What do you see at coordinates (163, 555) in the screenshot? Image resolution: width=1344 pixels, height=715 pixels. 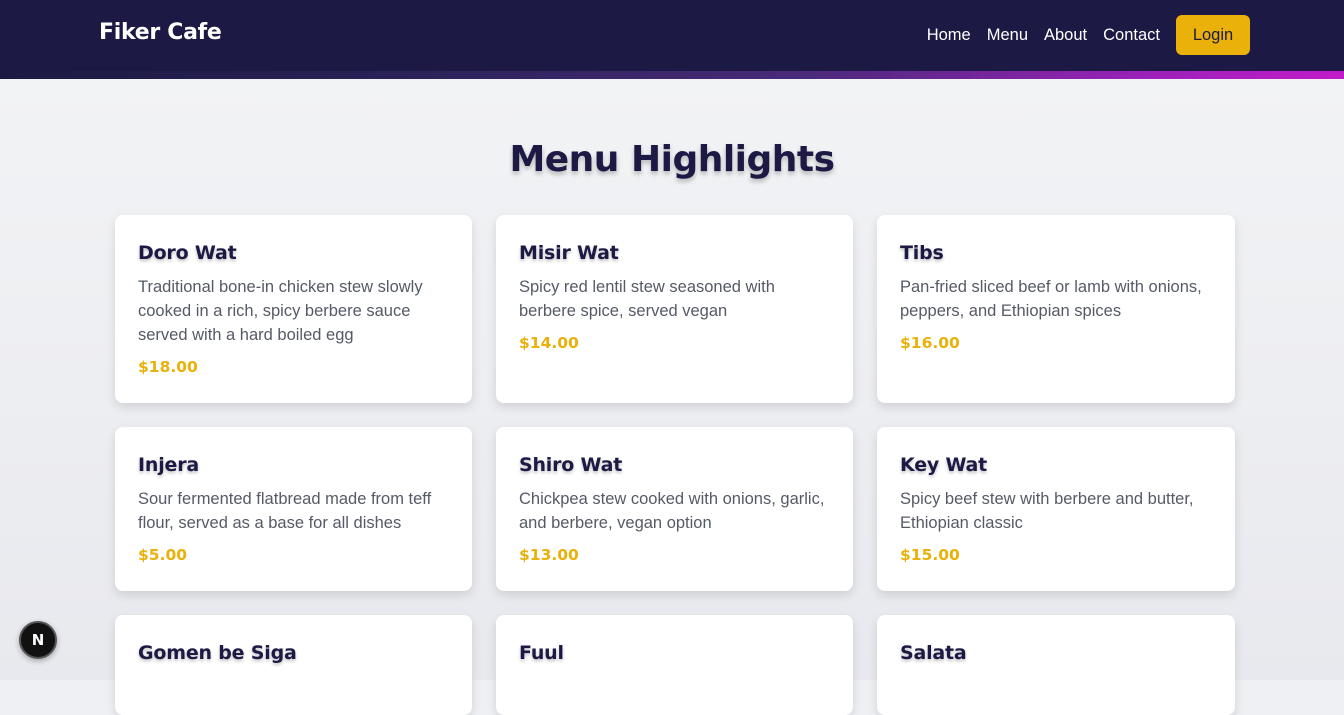 I see `menu-item-price: $5.00` at bounding box center [163, 555].